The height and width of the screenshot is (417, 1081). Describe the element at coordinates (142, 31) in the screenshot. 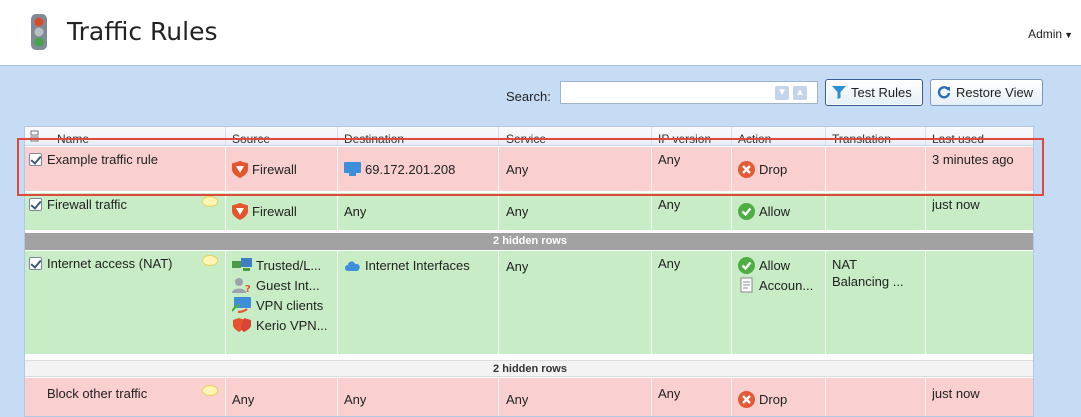

I see `page-title: Traffic Rules` at that location.